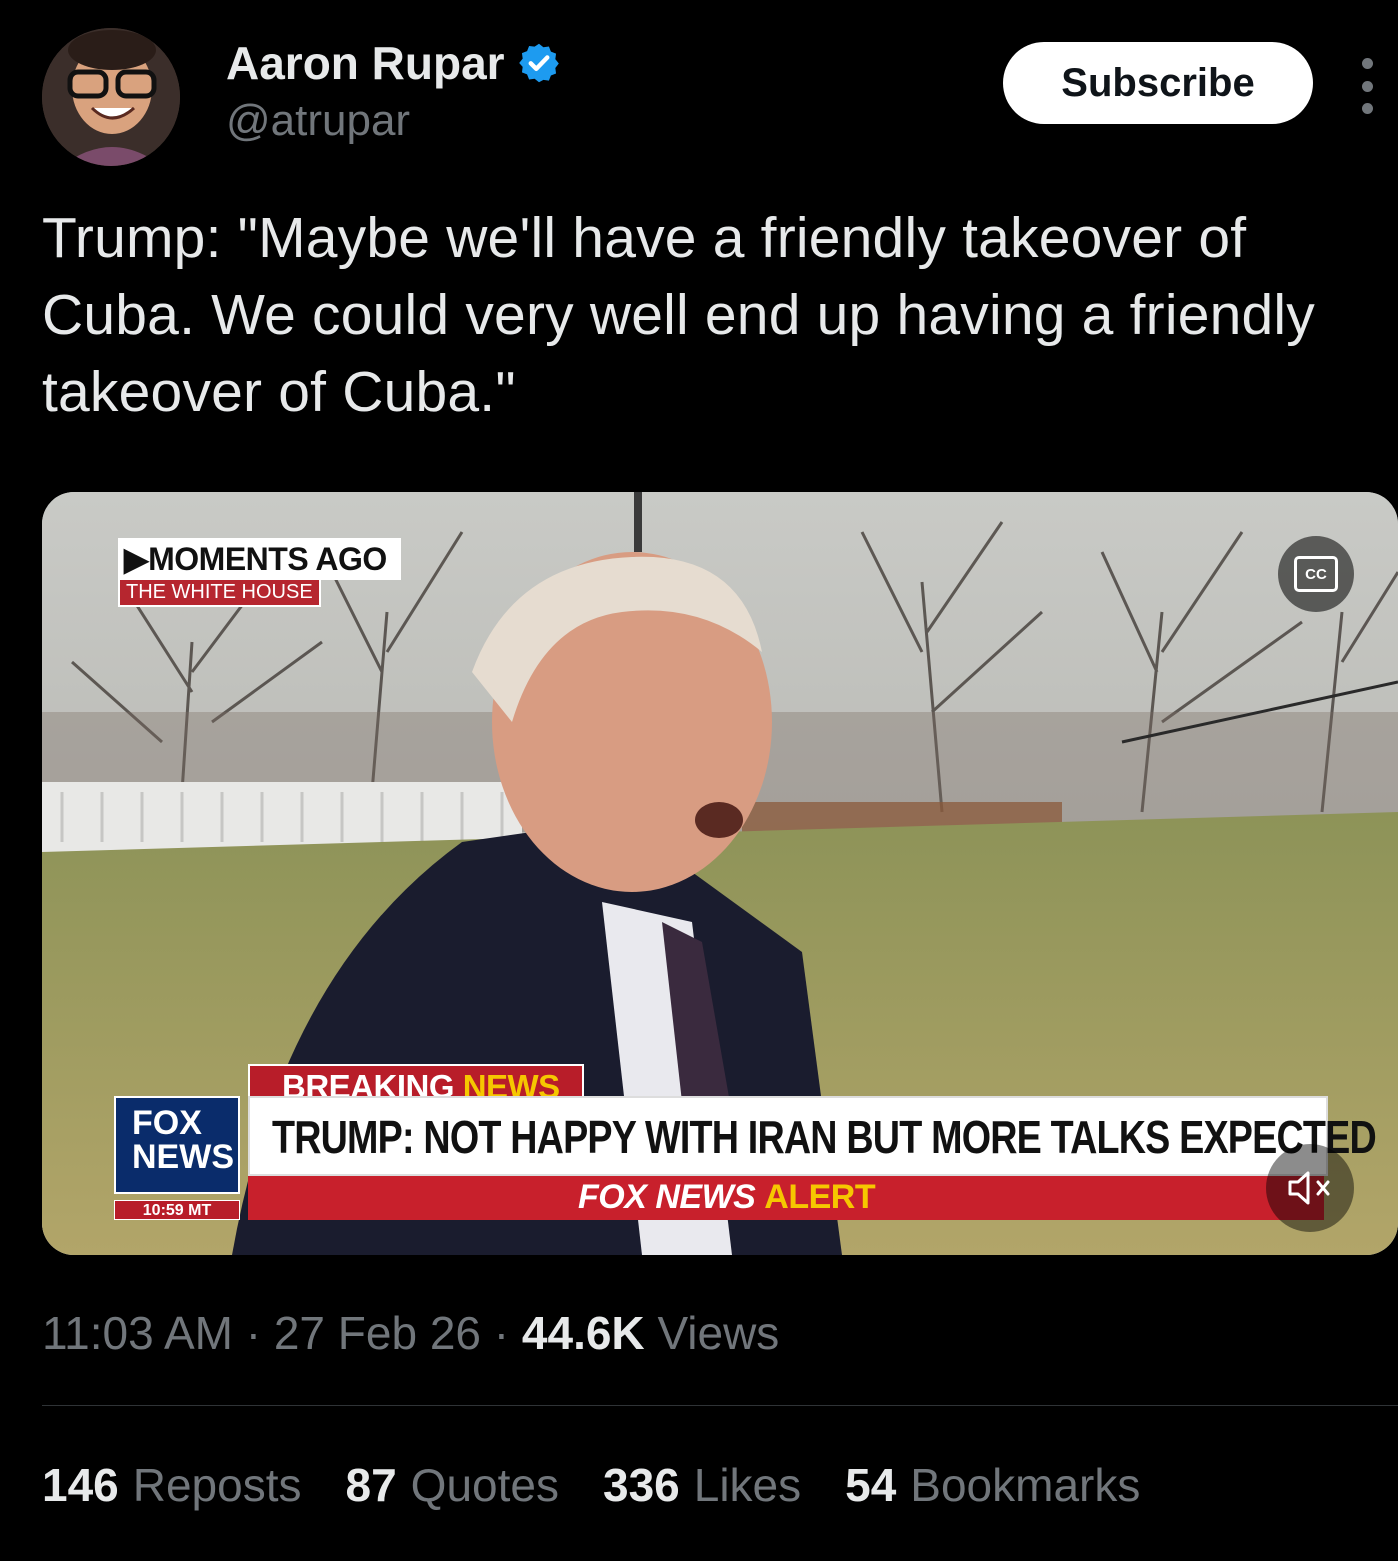  I want to click on likes-count: 336, so click(641, 1485).